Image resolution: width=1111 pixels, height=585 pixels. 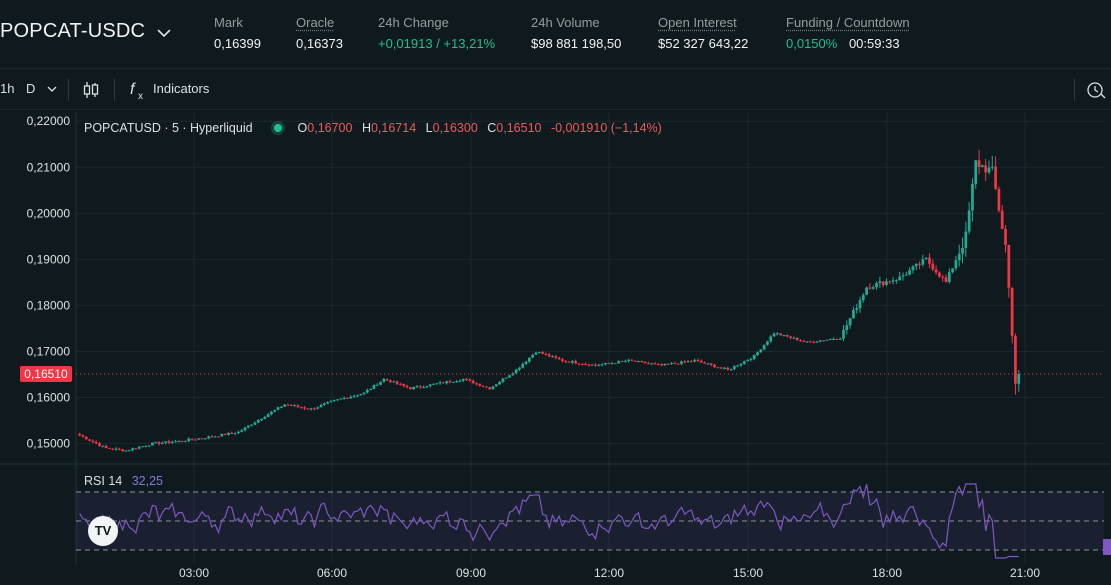 What do you see at coordinates (103, 531) in the screenshot?
I see `tradingview-logo-icon: TV` at bounding box center [103, 531].